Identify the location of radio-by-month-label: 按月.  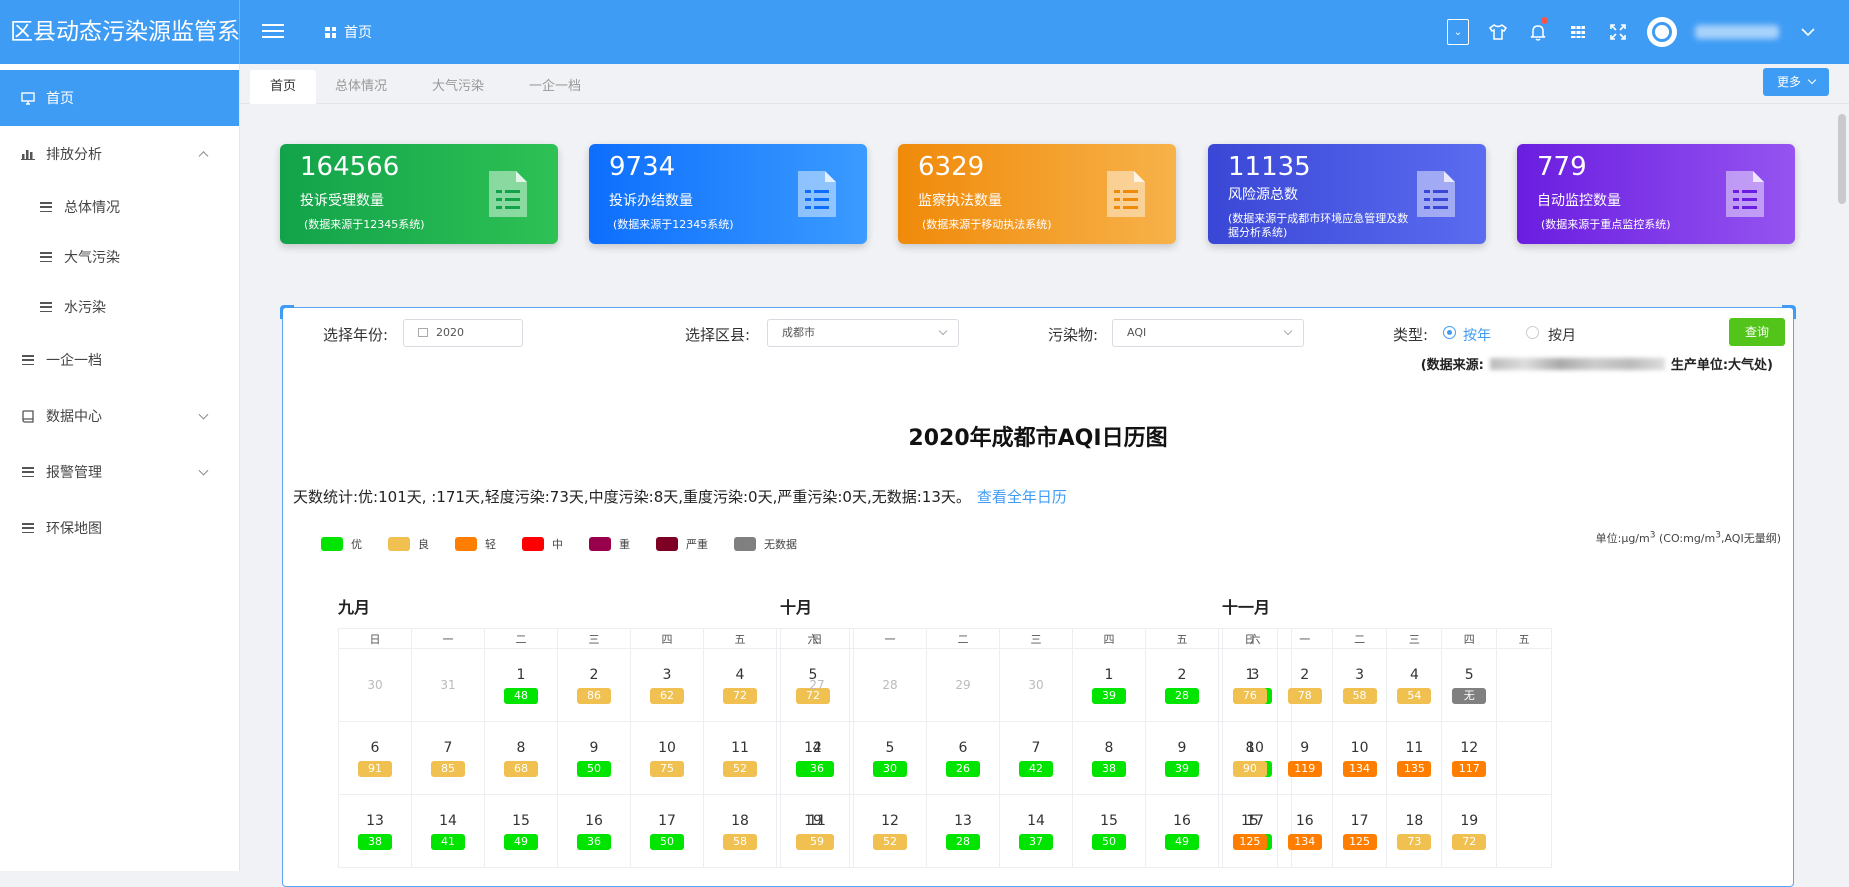
(1562, 335).